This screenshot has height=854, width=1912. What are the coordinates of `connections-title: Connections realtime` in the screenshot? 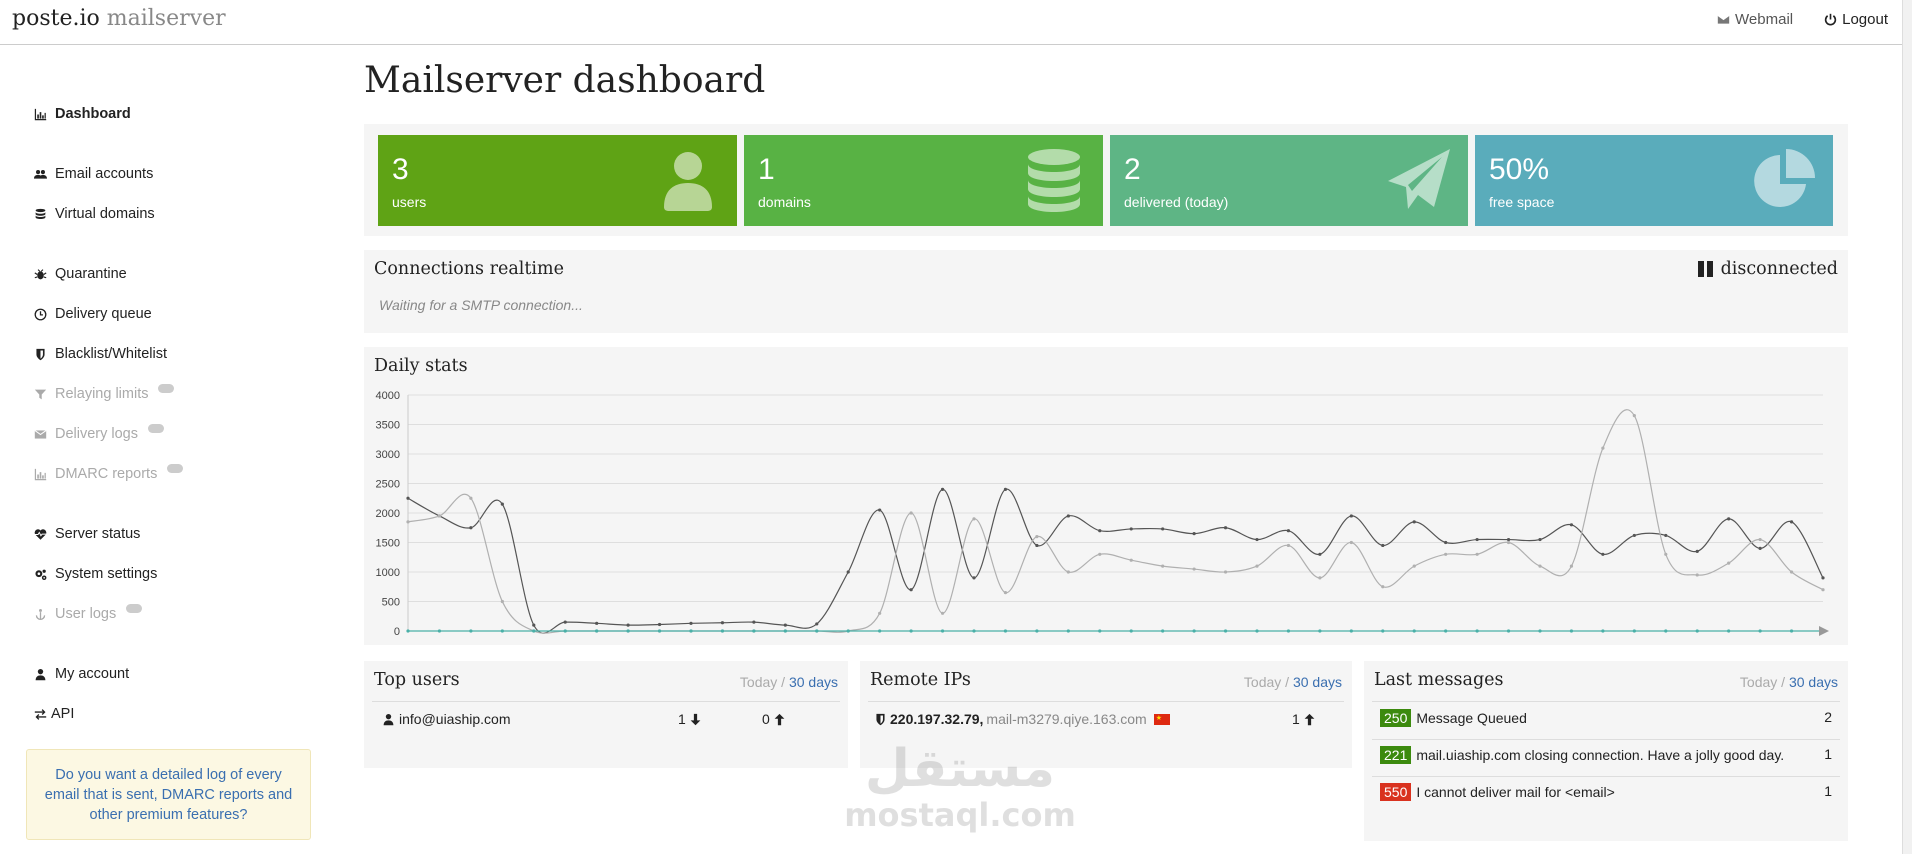 It's located at (469, 269).